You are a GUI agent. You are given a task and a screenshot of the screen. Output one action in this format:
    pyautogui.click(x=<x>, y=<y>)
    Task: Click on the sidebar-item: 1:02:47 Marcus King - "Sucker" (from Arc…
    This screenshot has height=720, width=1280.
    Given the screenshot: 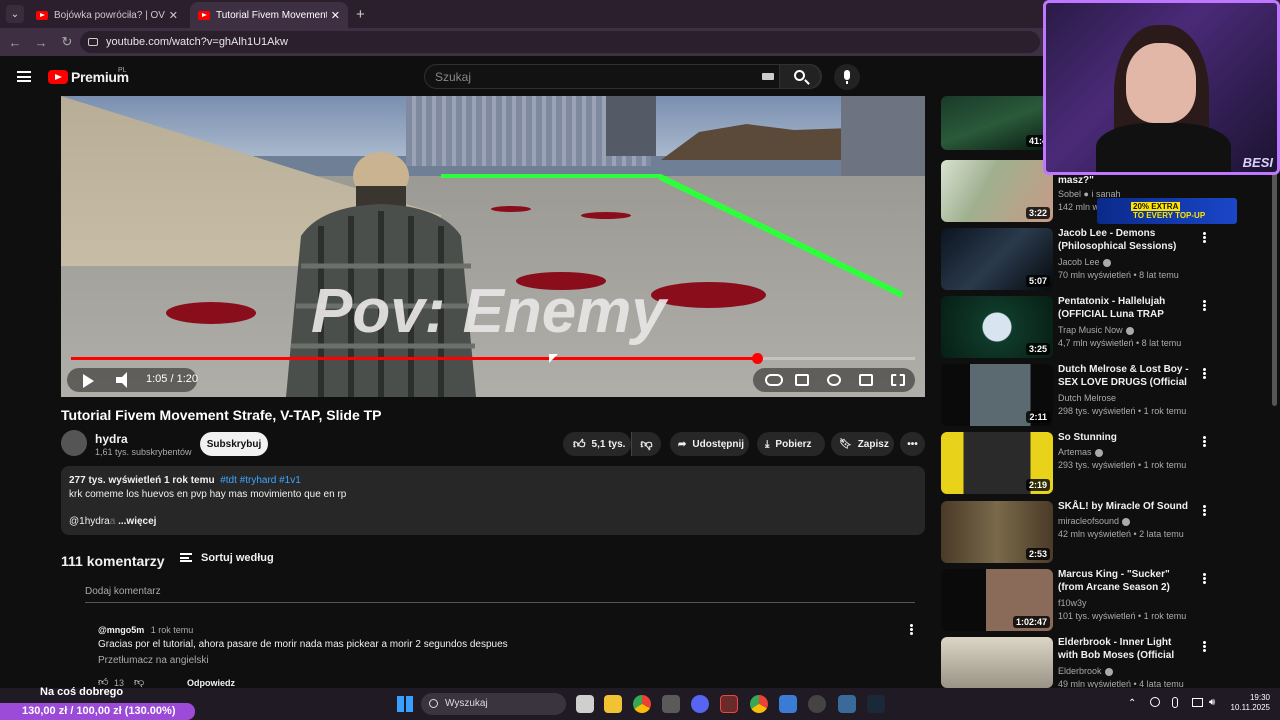 What is the action you would take?
    pyautogui.click(x=1076, y=600)
    